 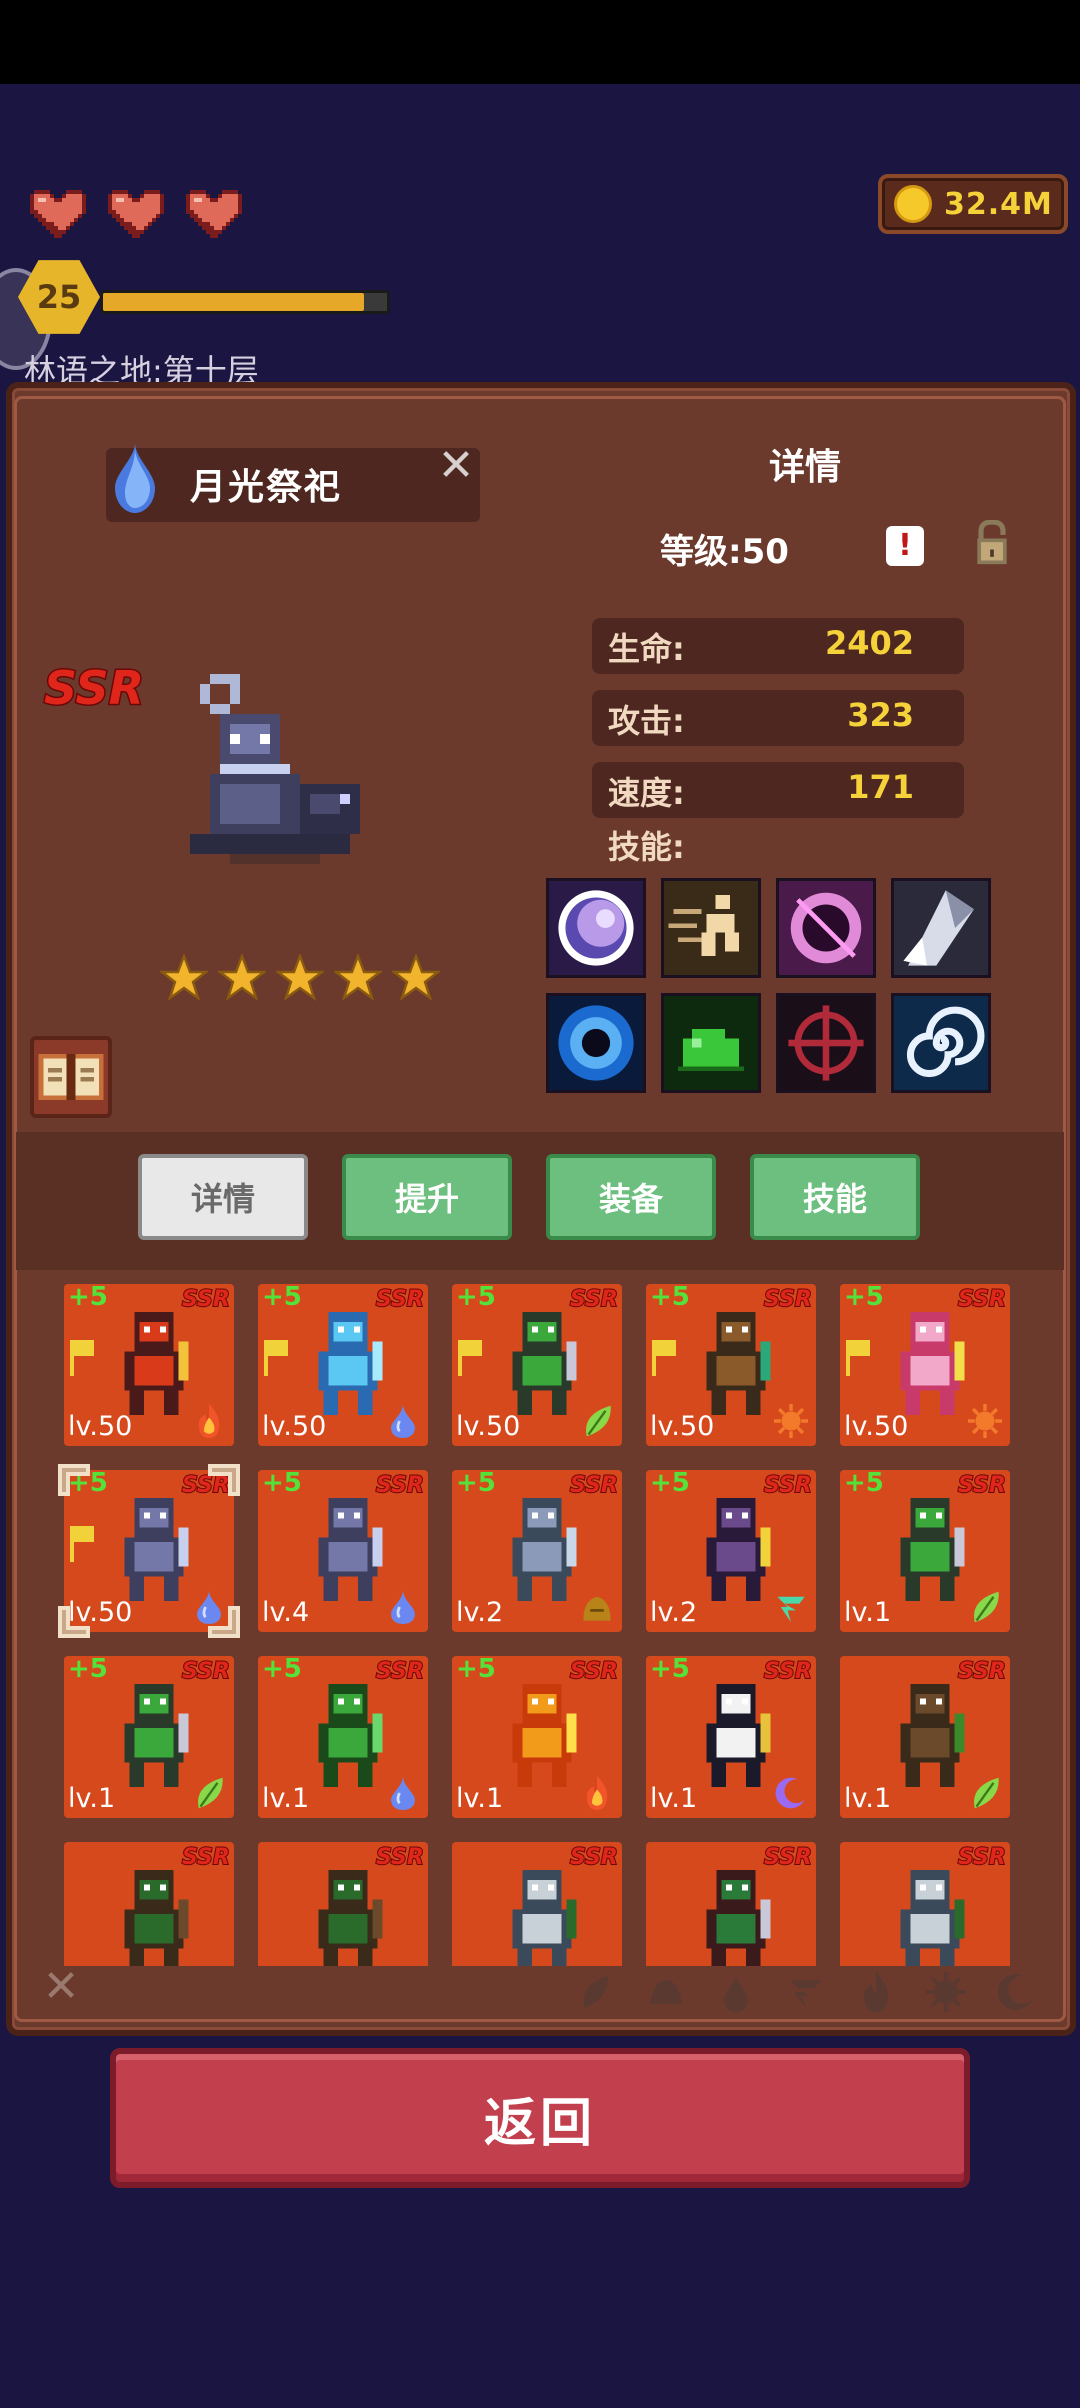 I want to click on vortex-icon, so click(x=596, y=1043).